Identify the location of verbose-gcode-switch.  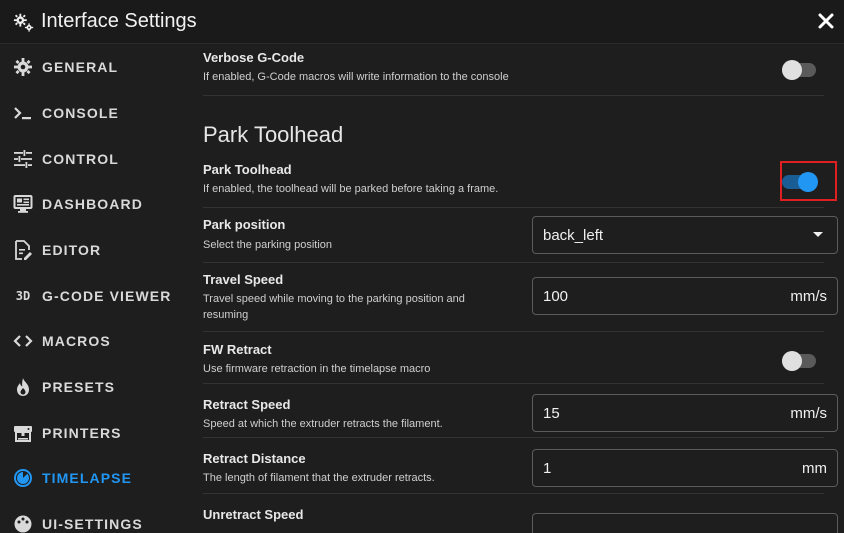
(799, 69).